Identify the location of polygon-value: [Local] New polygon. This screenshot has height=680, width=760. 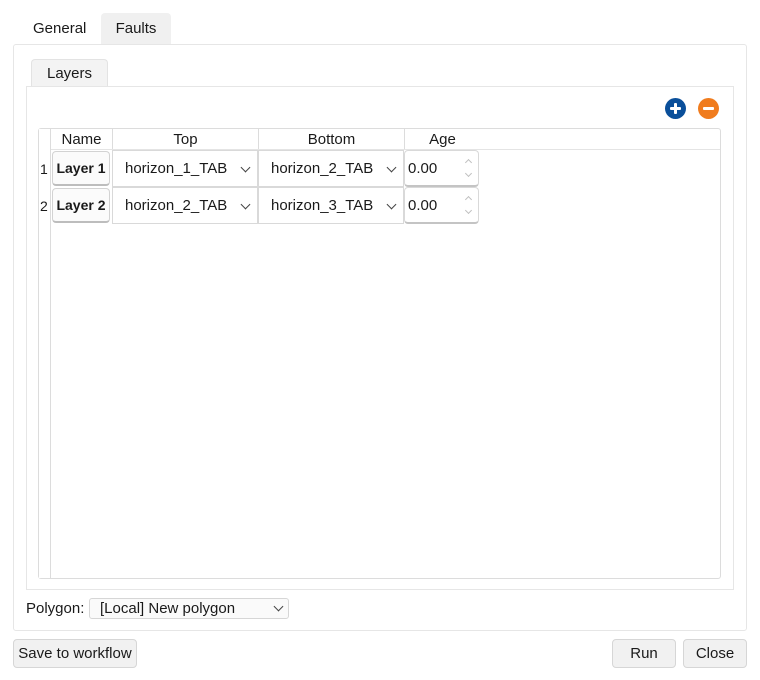
(168, 608).